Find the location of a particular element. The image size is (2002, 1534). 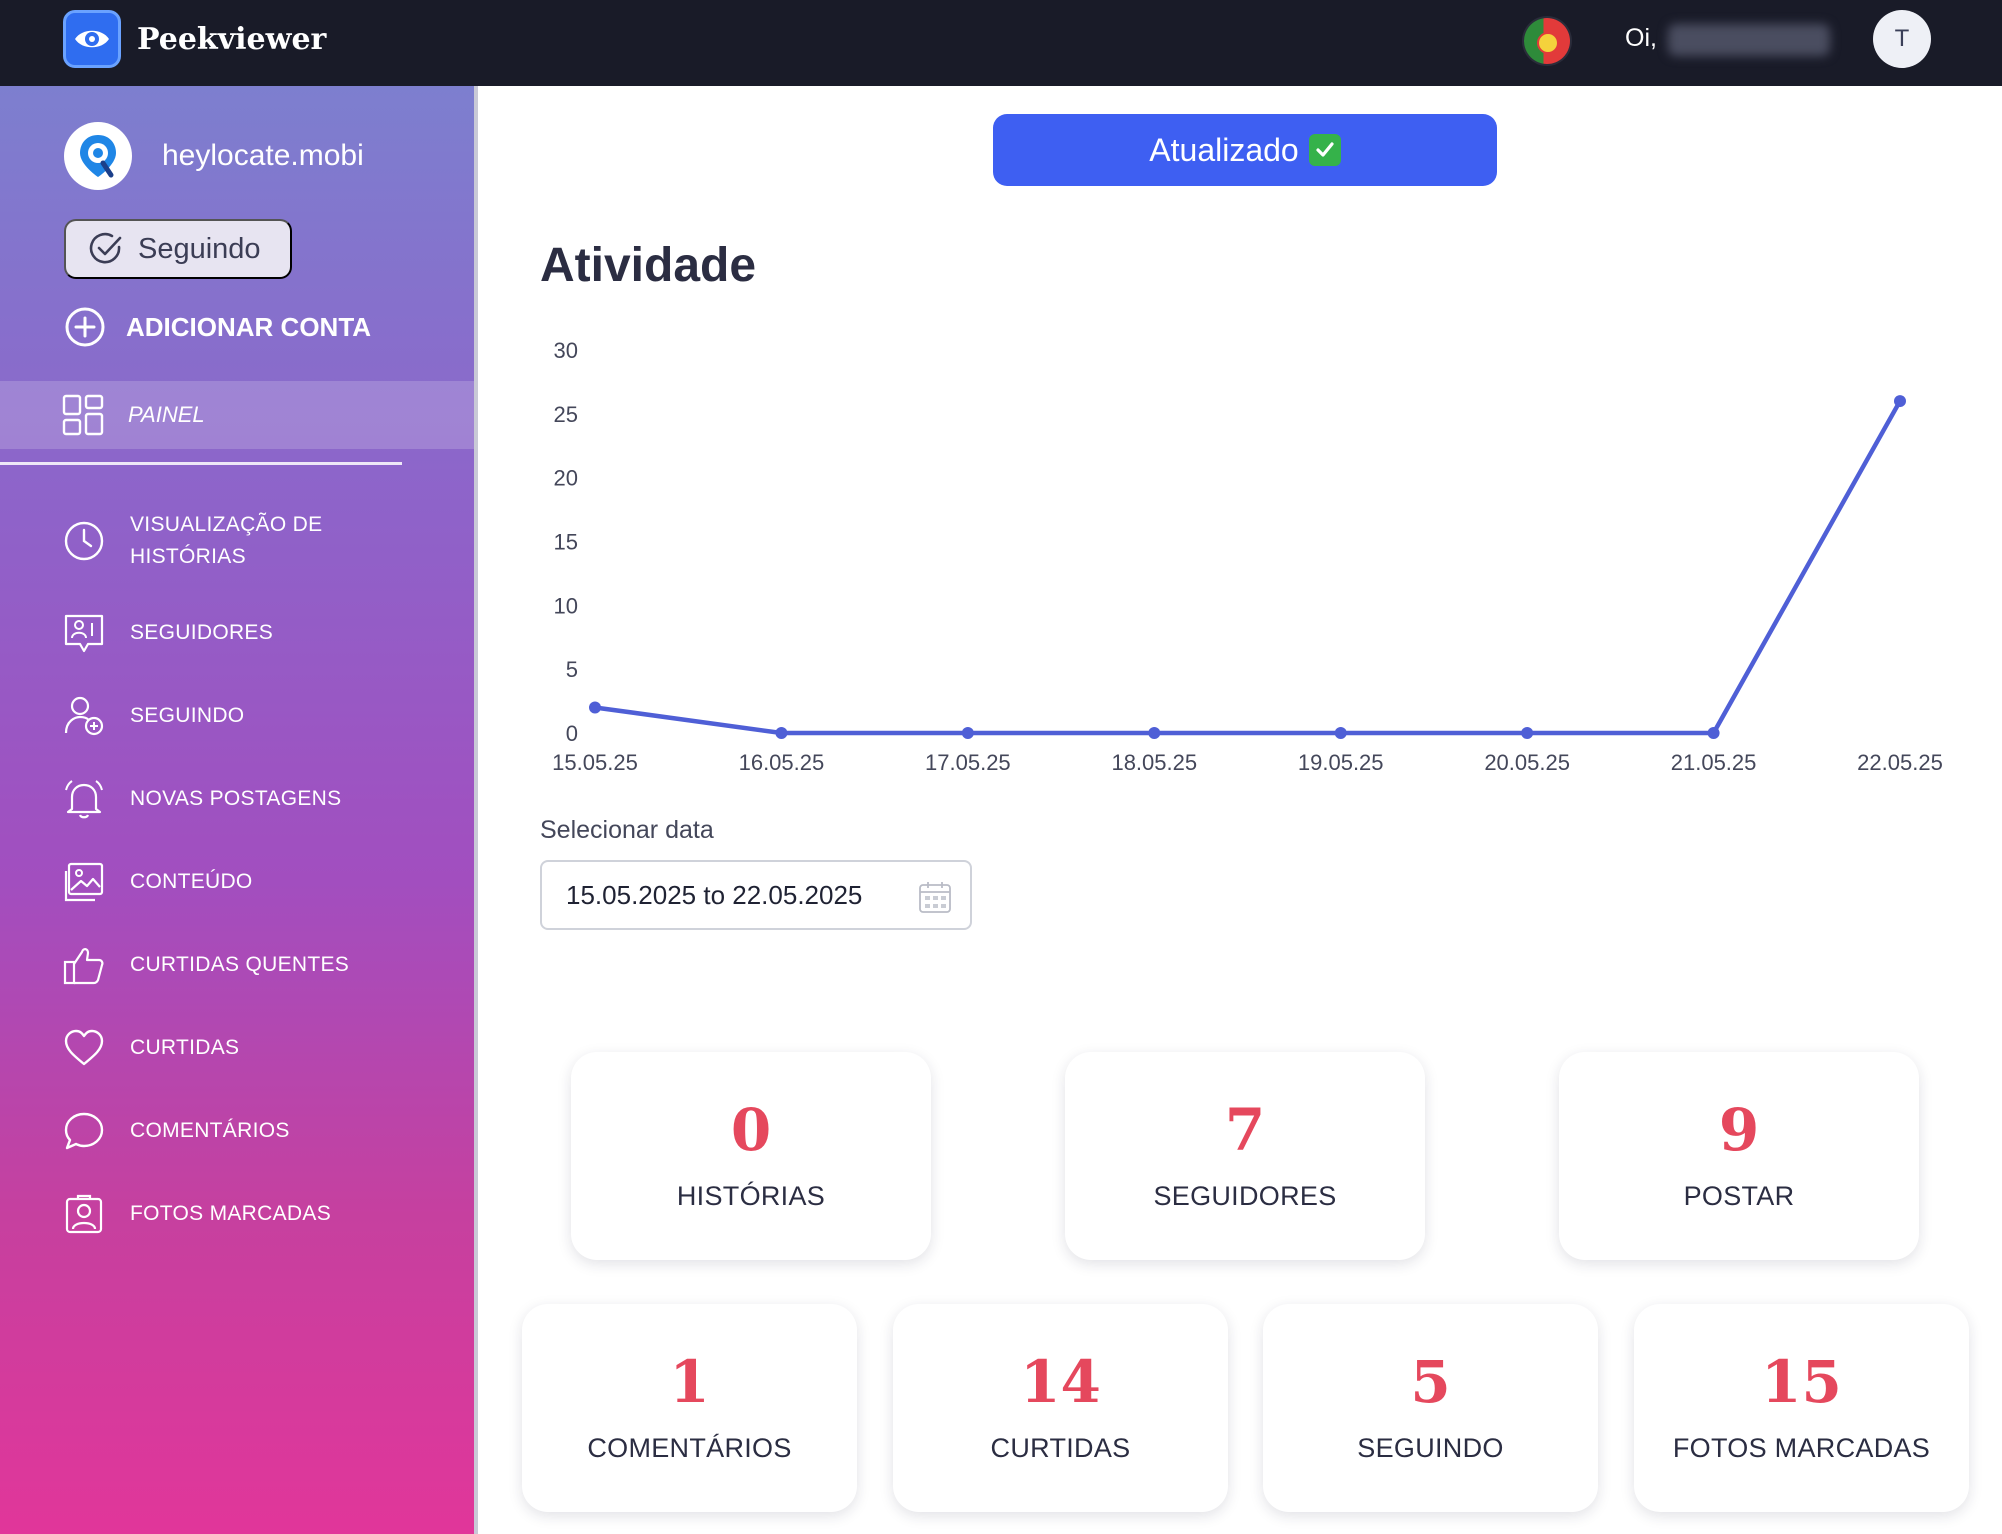

stat-value: 0 is located at coordinates (751, 1129).